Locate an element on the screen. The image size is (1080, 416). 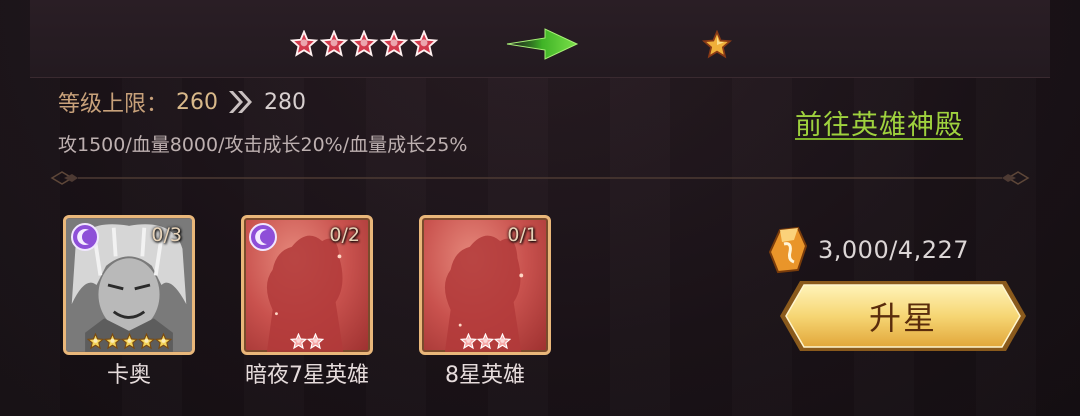
current-star-rating is located at coordinates (364, 44).